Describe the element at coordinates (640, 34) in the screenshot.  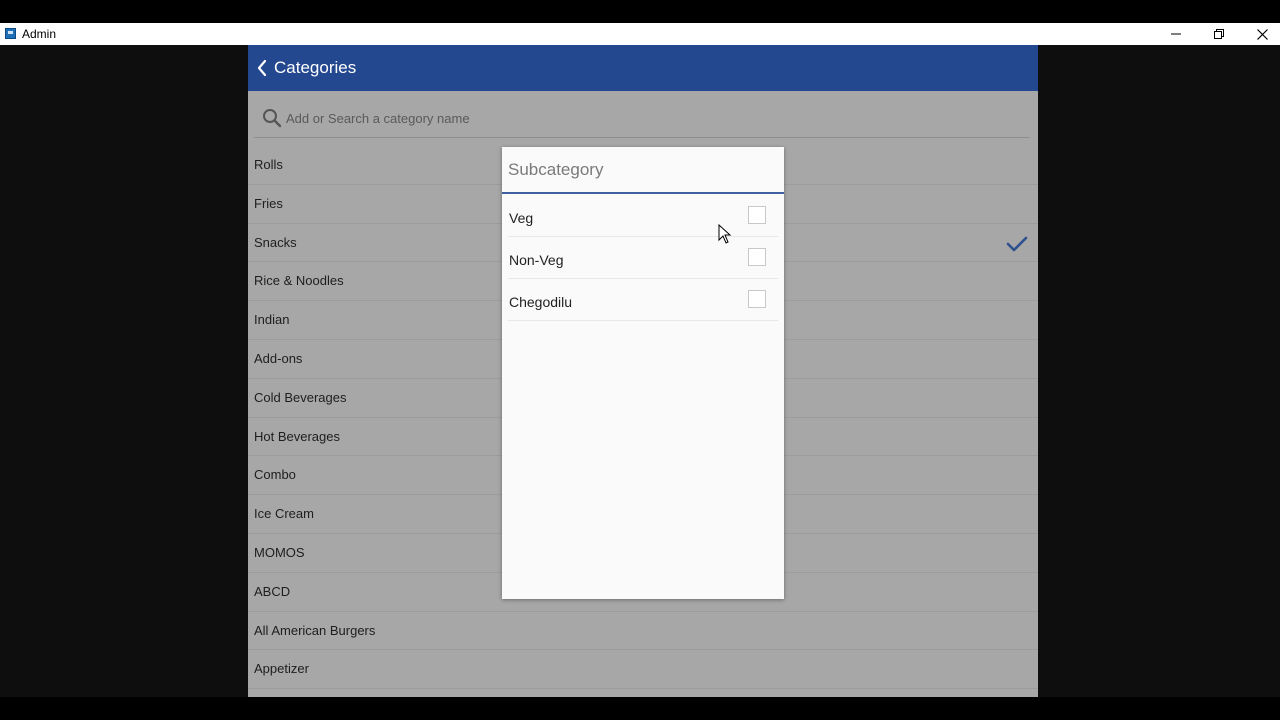
I see `window-titlebar: Admin` at that location.